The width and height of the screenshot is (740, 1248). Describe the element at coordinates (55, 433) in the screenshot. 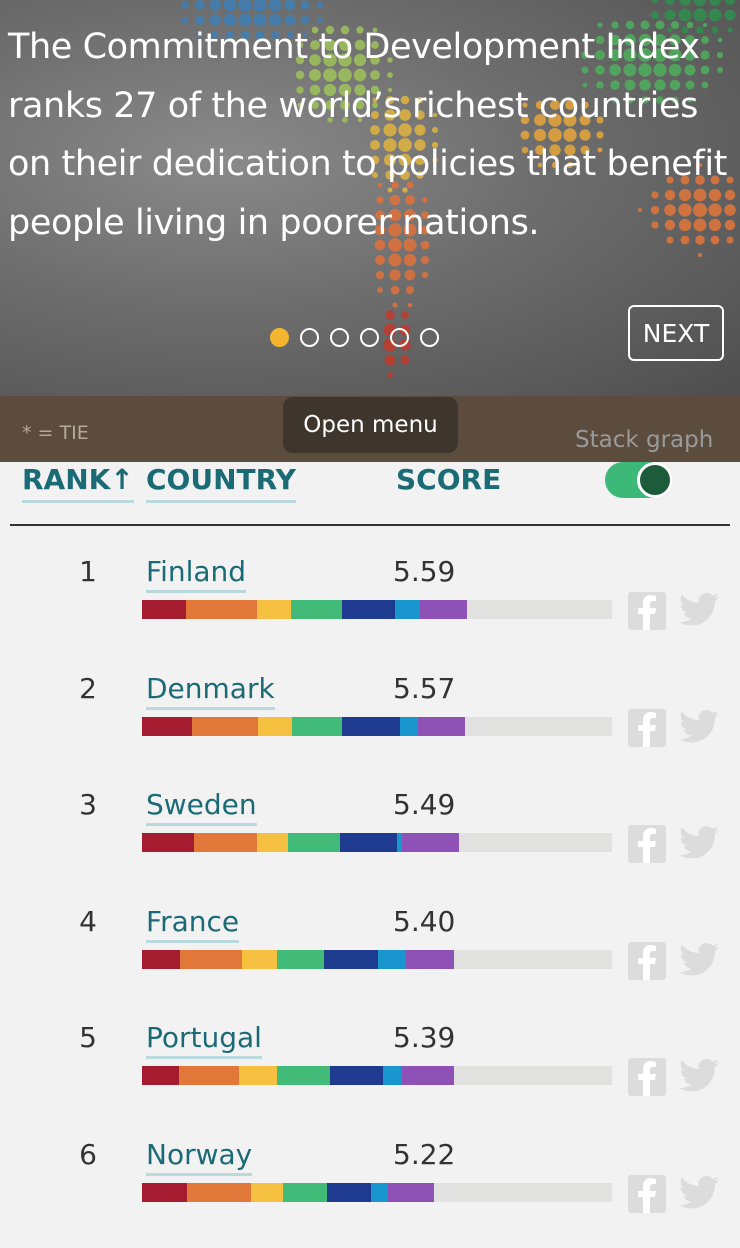

I see `tie-legend-note: * = TIE` at that location.